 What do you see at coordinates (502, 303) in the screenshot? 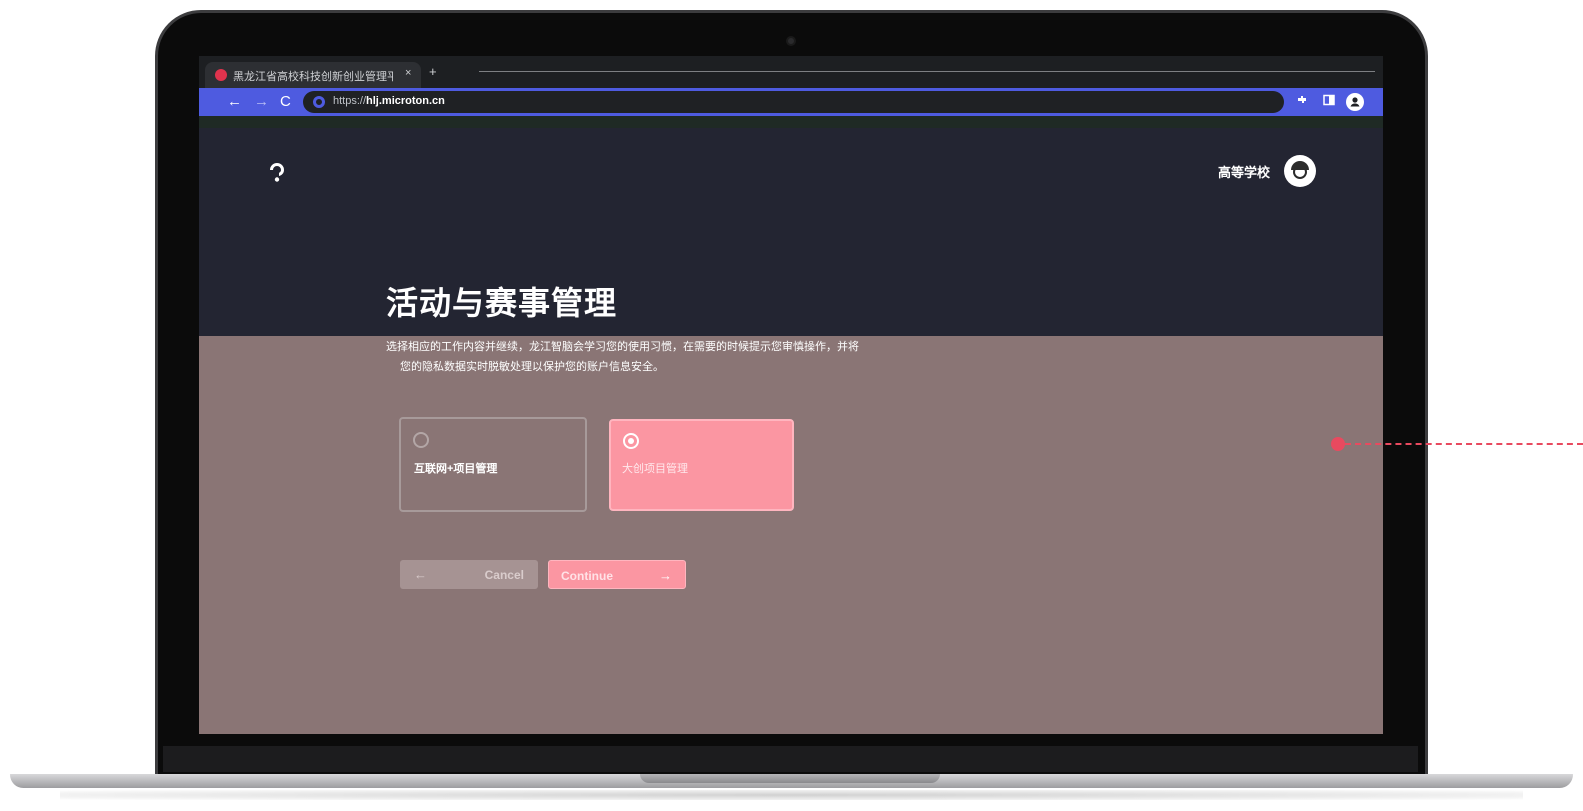
I see `page-title: 活动与赛事管理` at bounding box center [502, 303].